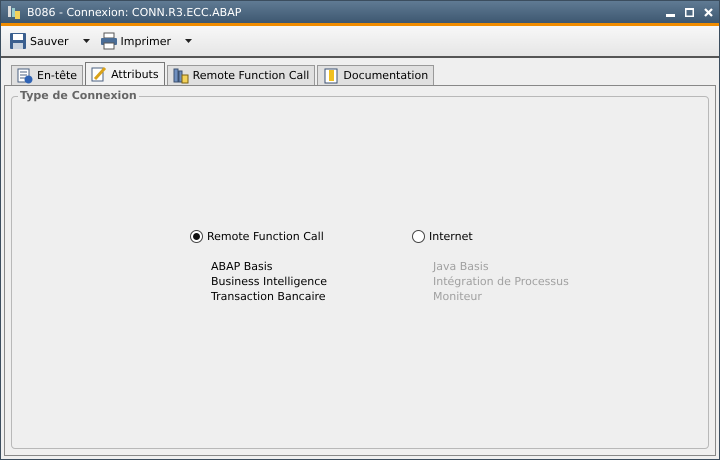 The image size is (720, 460). Describe the element at coordinates (38, 41) in the screenshot. I see `save-button: Sauver` at that location.